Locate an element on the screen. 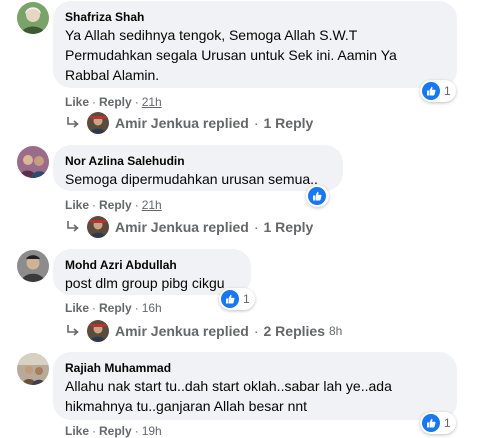 The image size is (500, 438). comment-actions: Like · Reply · 16h is located at coordinates (113, 308).